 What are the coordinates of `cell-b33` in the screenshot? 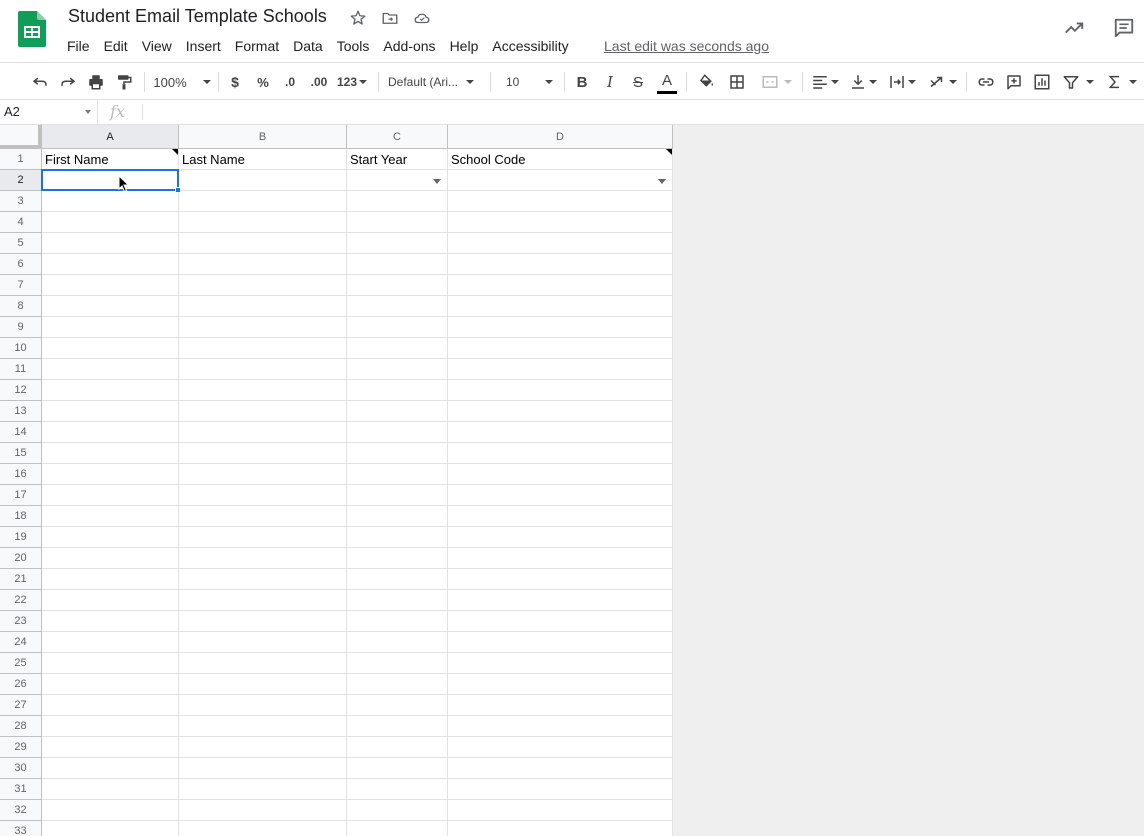 It's located at (263, 828).